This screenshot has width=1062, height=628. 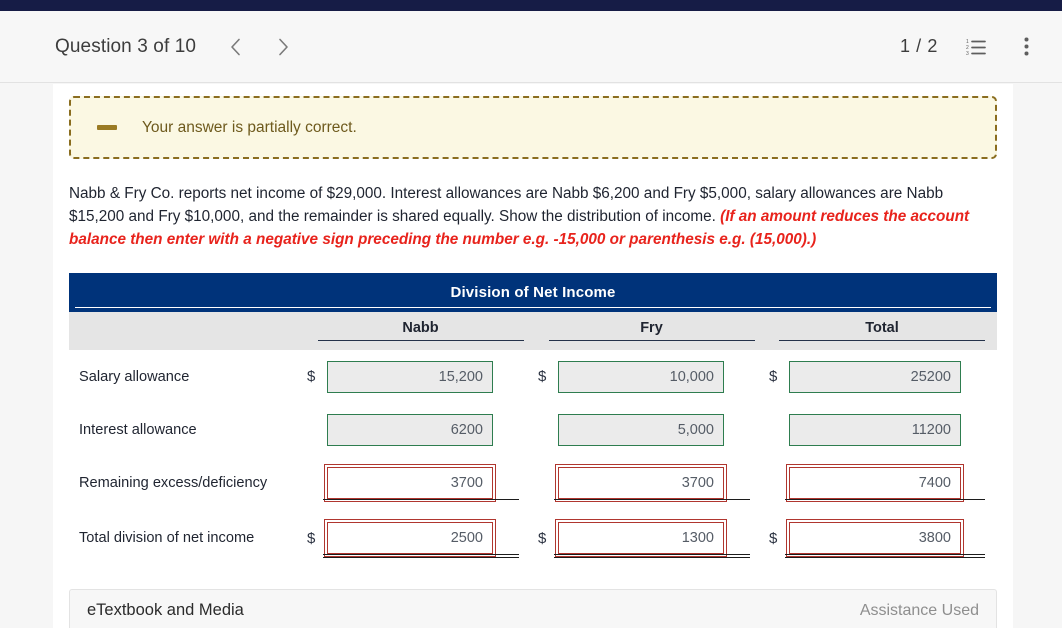 I want to click on column-header-fry-label: Fry, so click(x=651, y=328).